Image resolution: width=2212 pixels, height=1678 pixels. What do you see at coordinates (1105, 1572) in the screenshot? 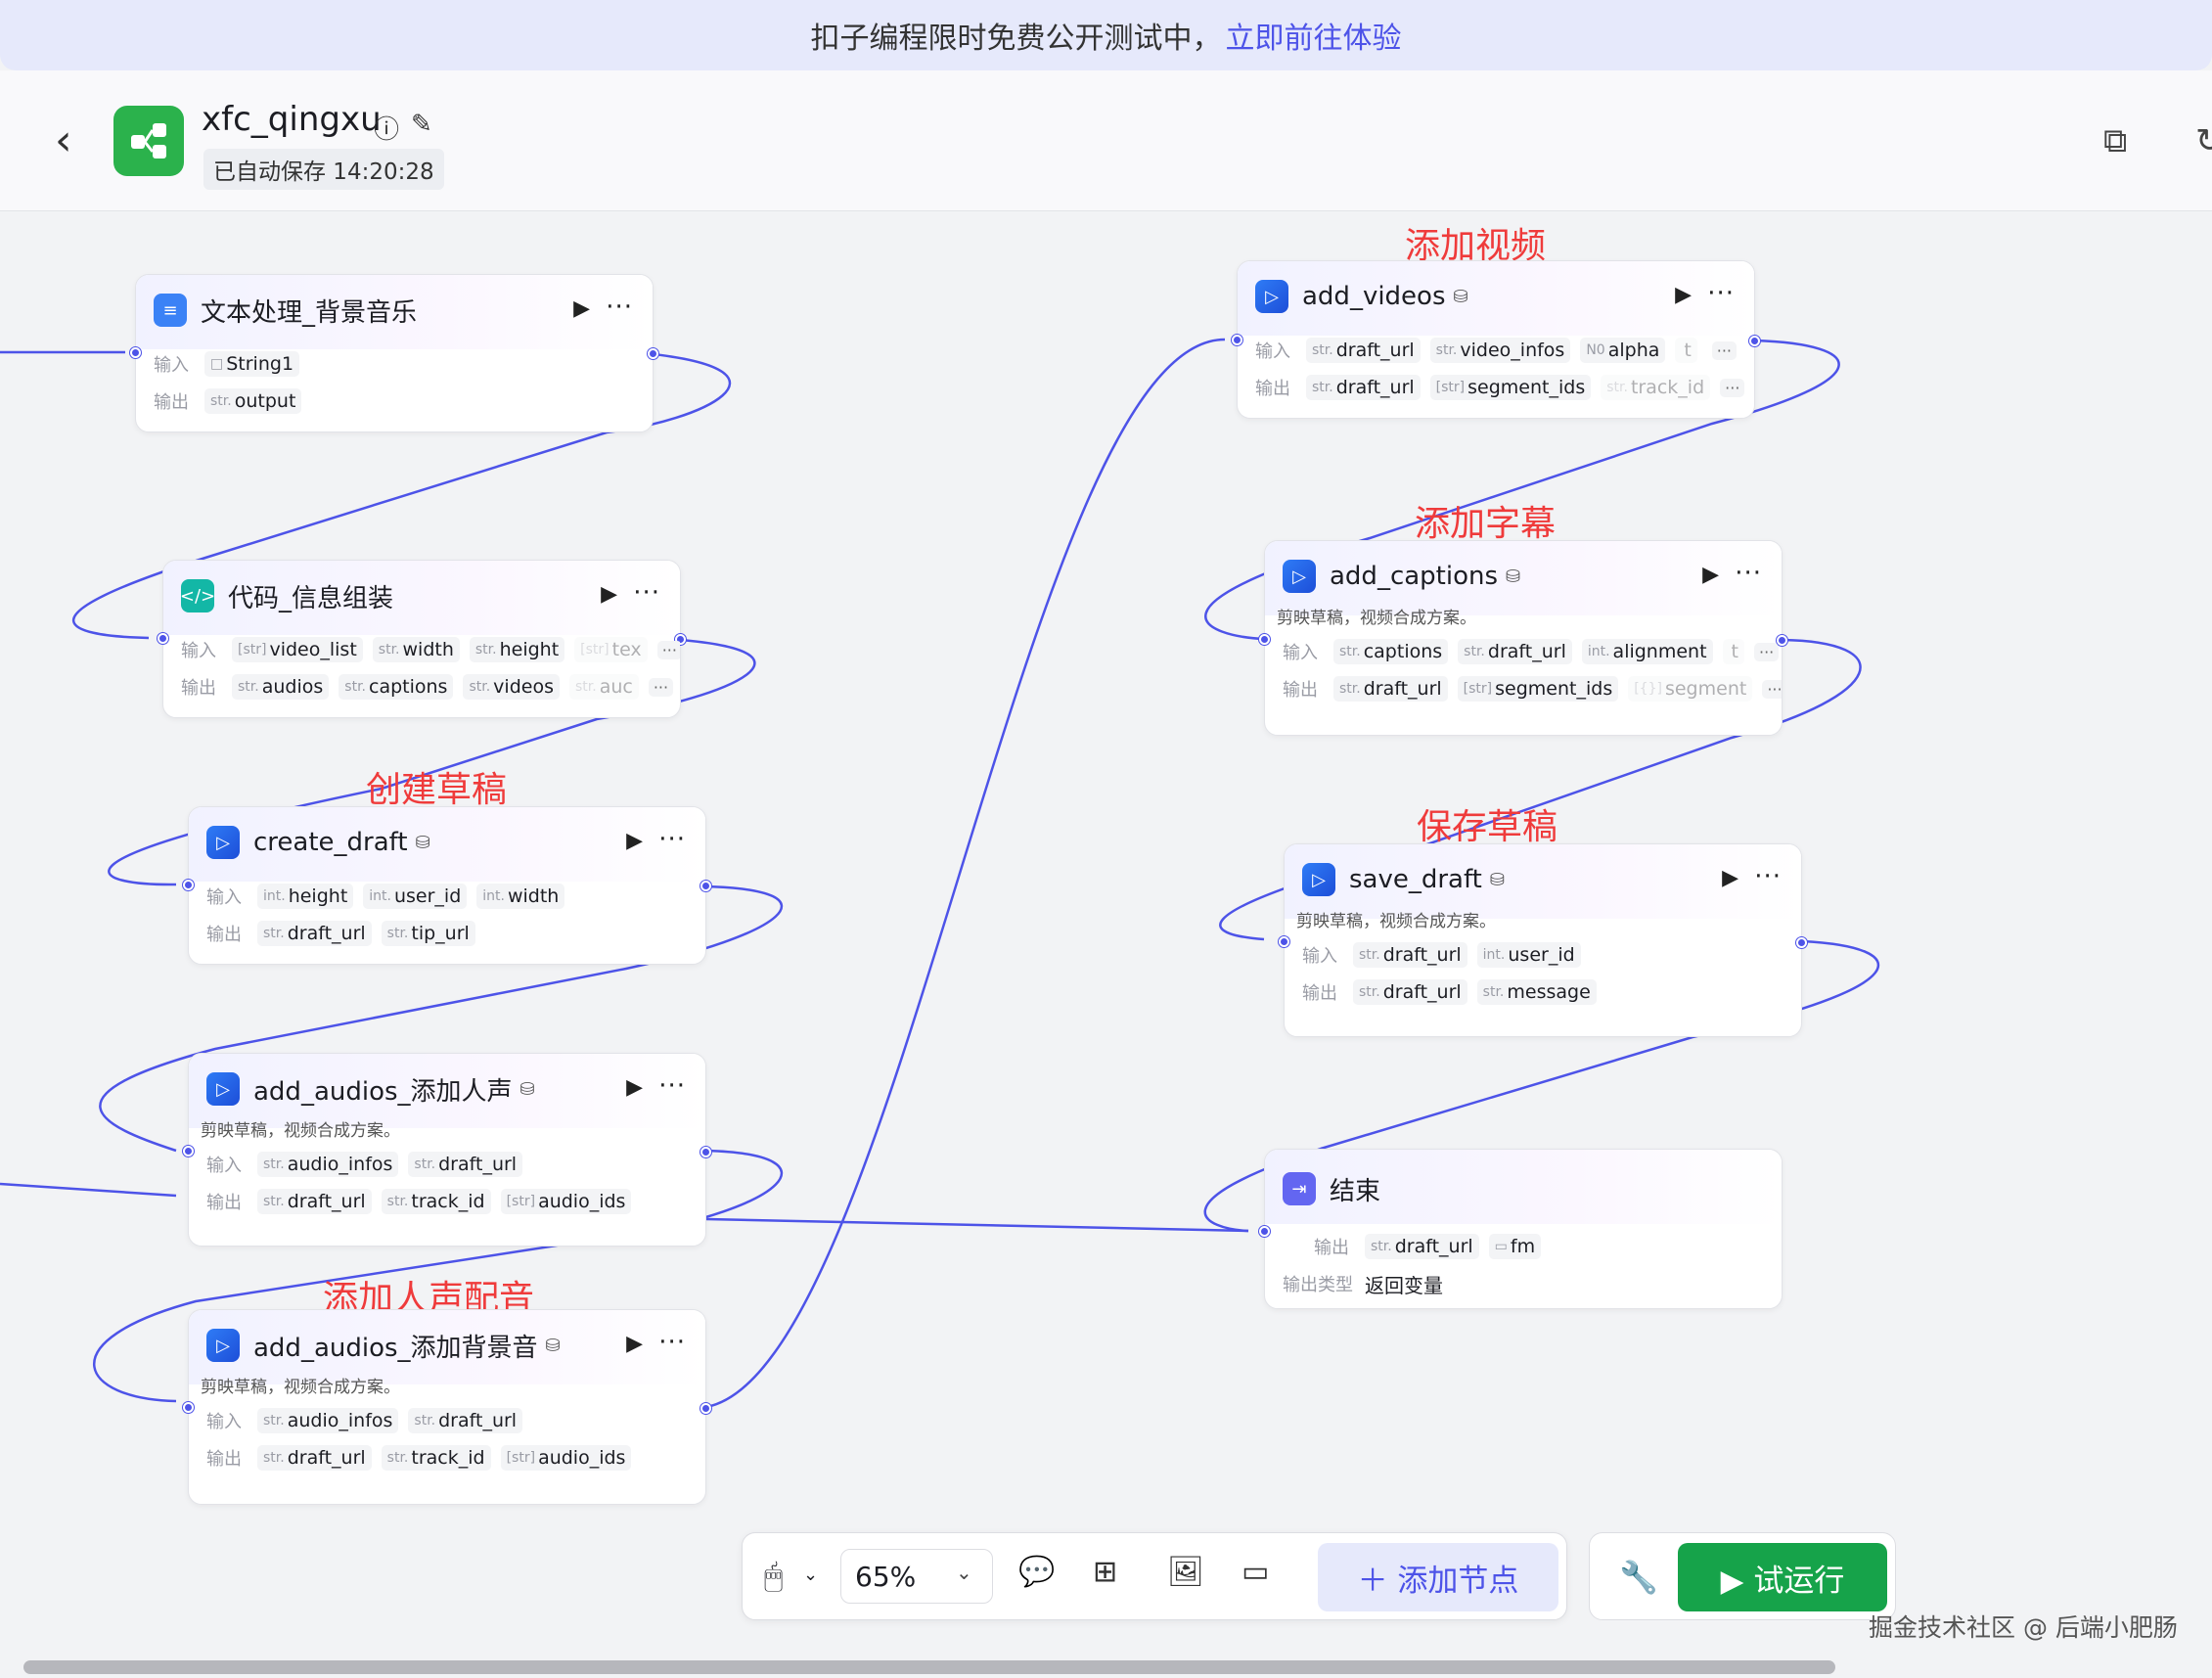
I see `layout-grid-icon: ⊞` at bounding box center [1105, 1572].